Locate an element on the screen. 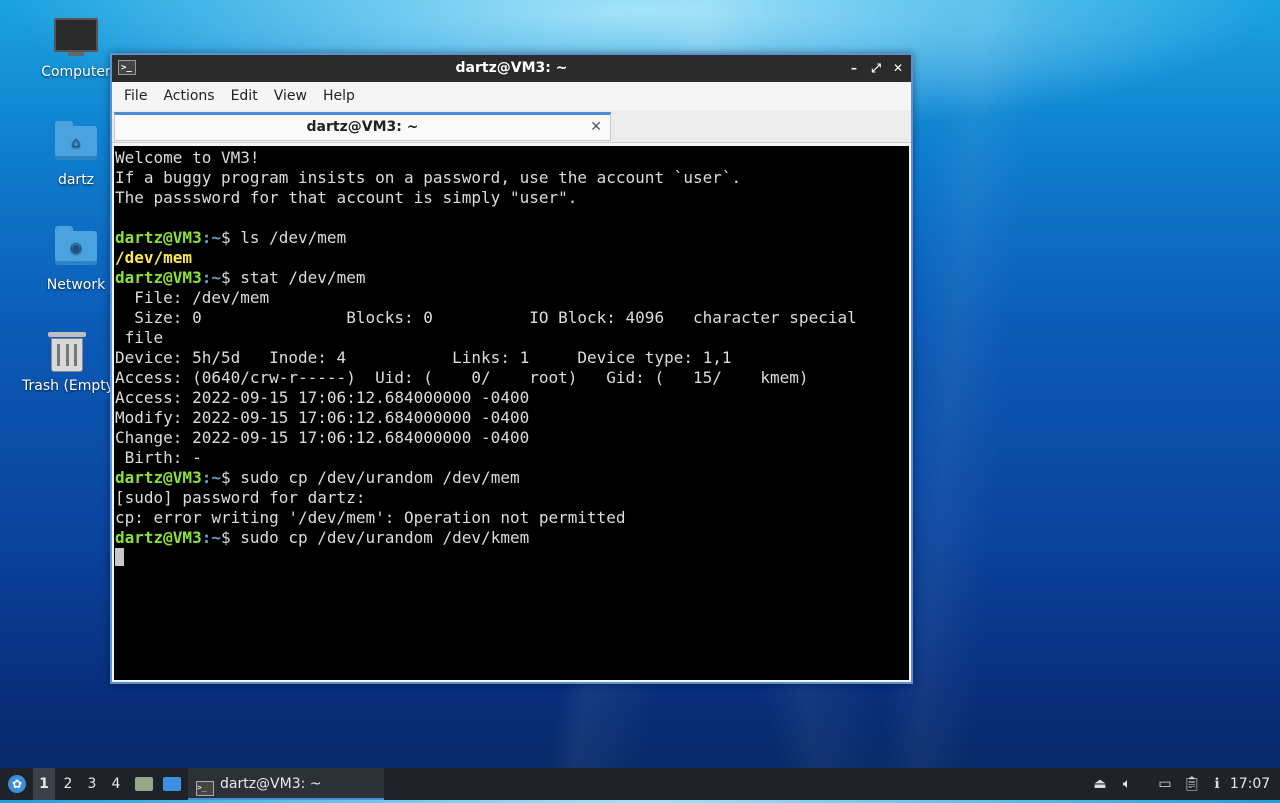 The image size is (1280, 803). file-manager-launcher is located at coordinates (144, 784).